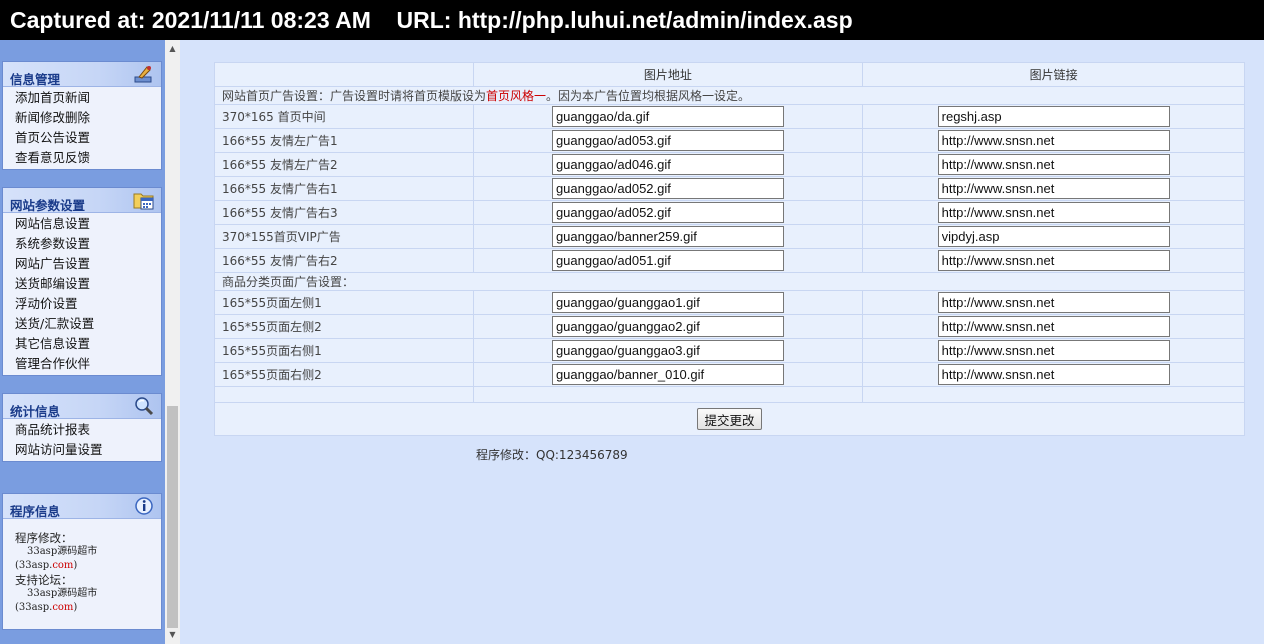 Image resolution: width=1264 pixels, height=644 pixels. I want to click on menu-item-floating-price: 浮动价设置, so click(82, 304).